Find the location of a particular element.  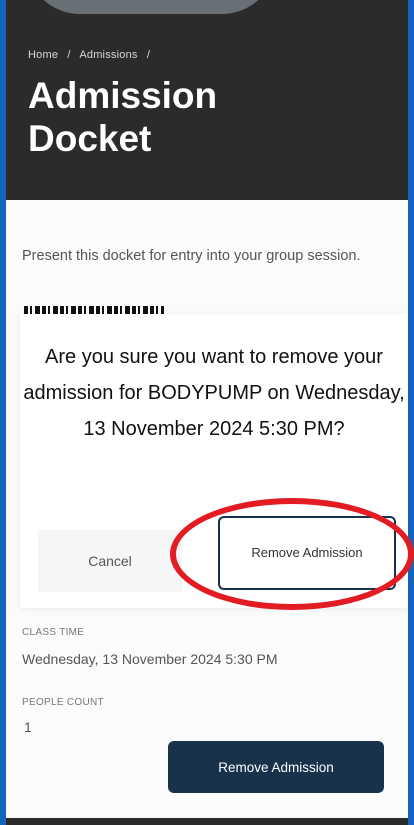

breadcrumb-home-link: Home is located at coordinates (43, 55).